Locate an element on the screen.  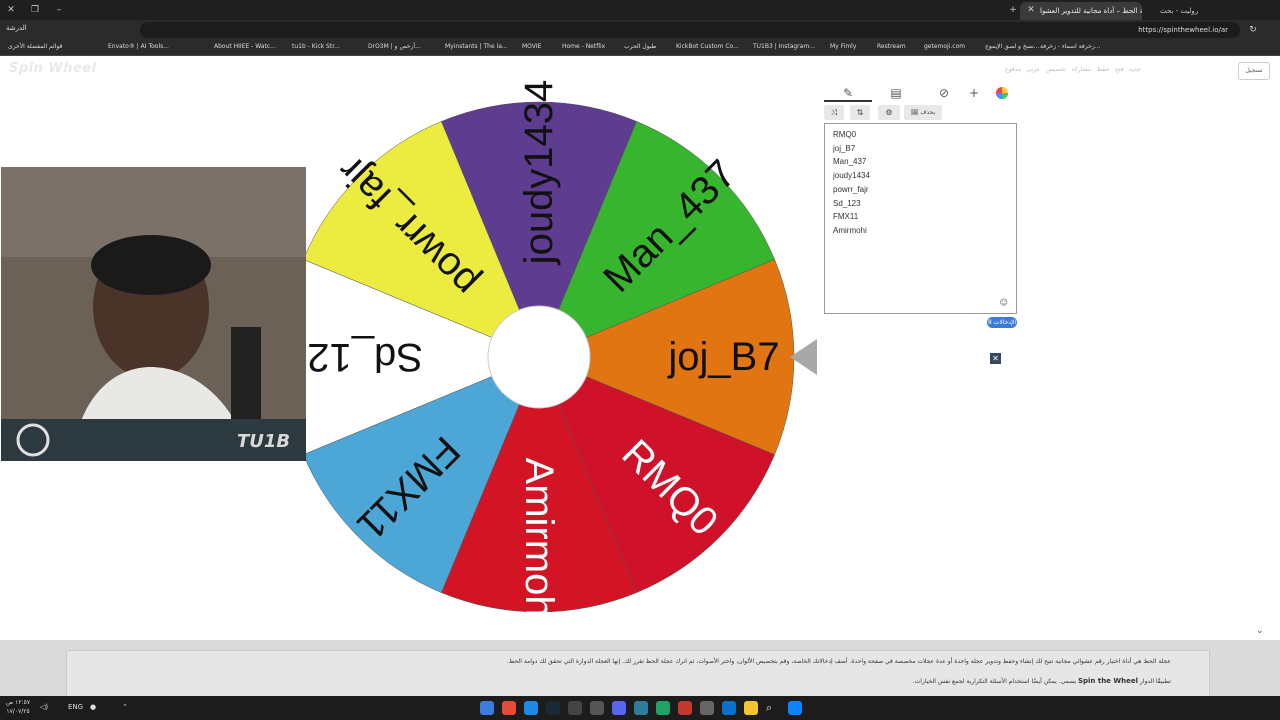
color-wheel-icon is located at coordinates (1002, 93).